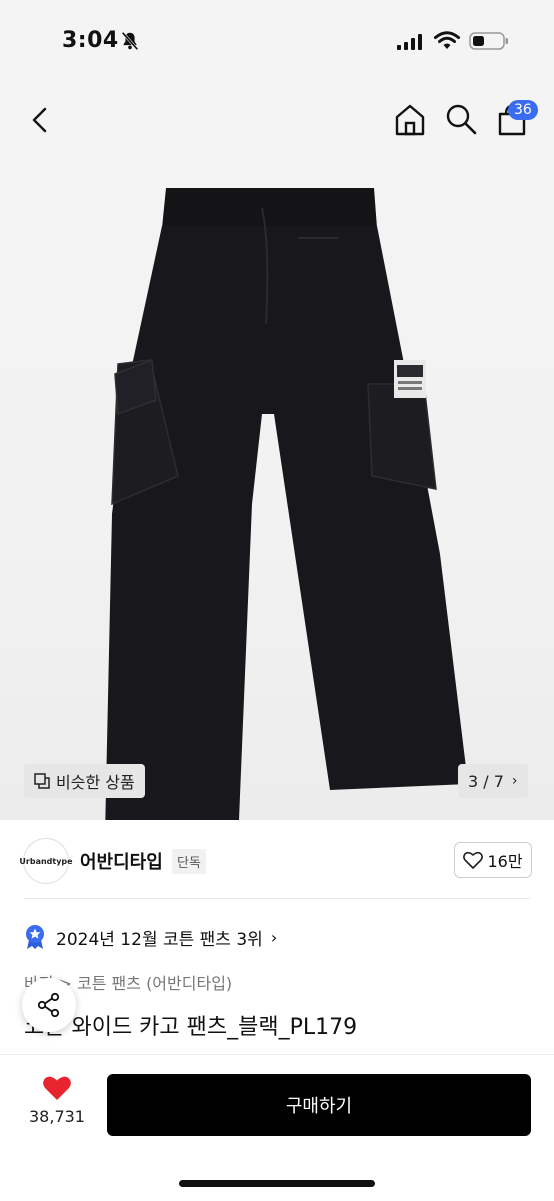 The width and height of the screenshot is (554, 1201). I want to click on duplicate-icon, so click(42, 781).